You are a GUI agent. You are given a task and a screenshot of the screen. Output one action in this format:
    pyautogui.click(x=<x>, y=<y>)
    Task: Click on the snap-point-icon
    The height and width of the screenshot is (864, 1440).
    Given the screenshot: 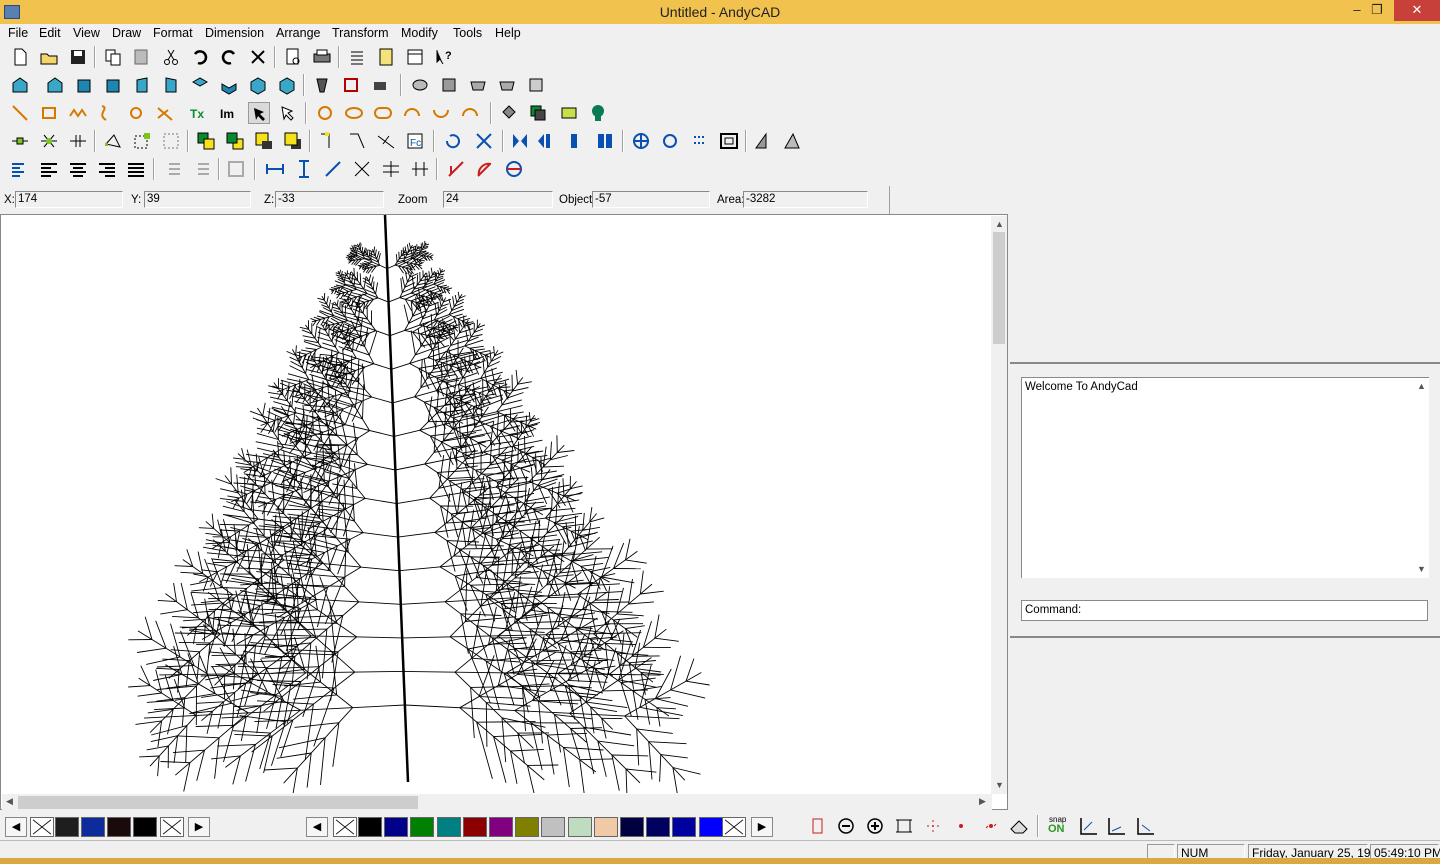 What is the action you would take?
    pyautogui.click(x=933, y=826)
    